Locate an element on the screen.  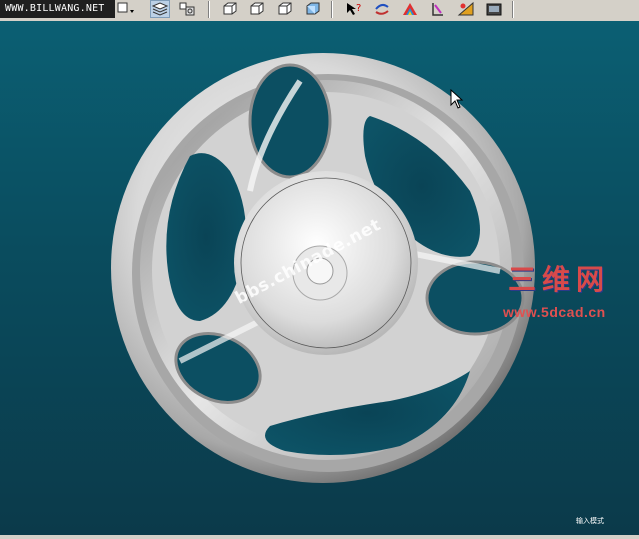
color-appearance-icon is located at coordinates (410, 9).